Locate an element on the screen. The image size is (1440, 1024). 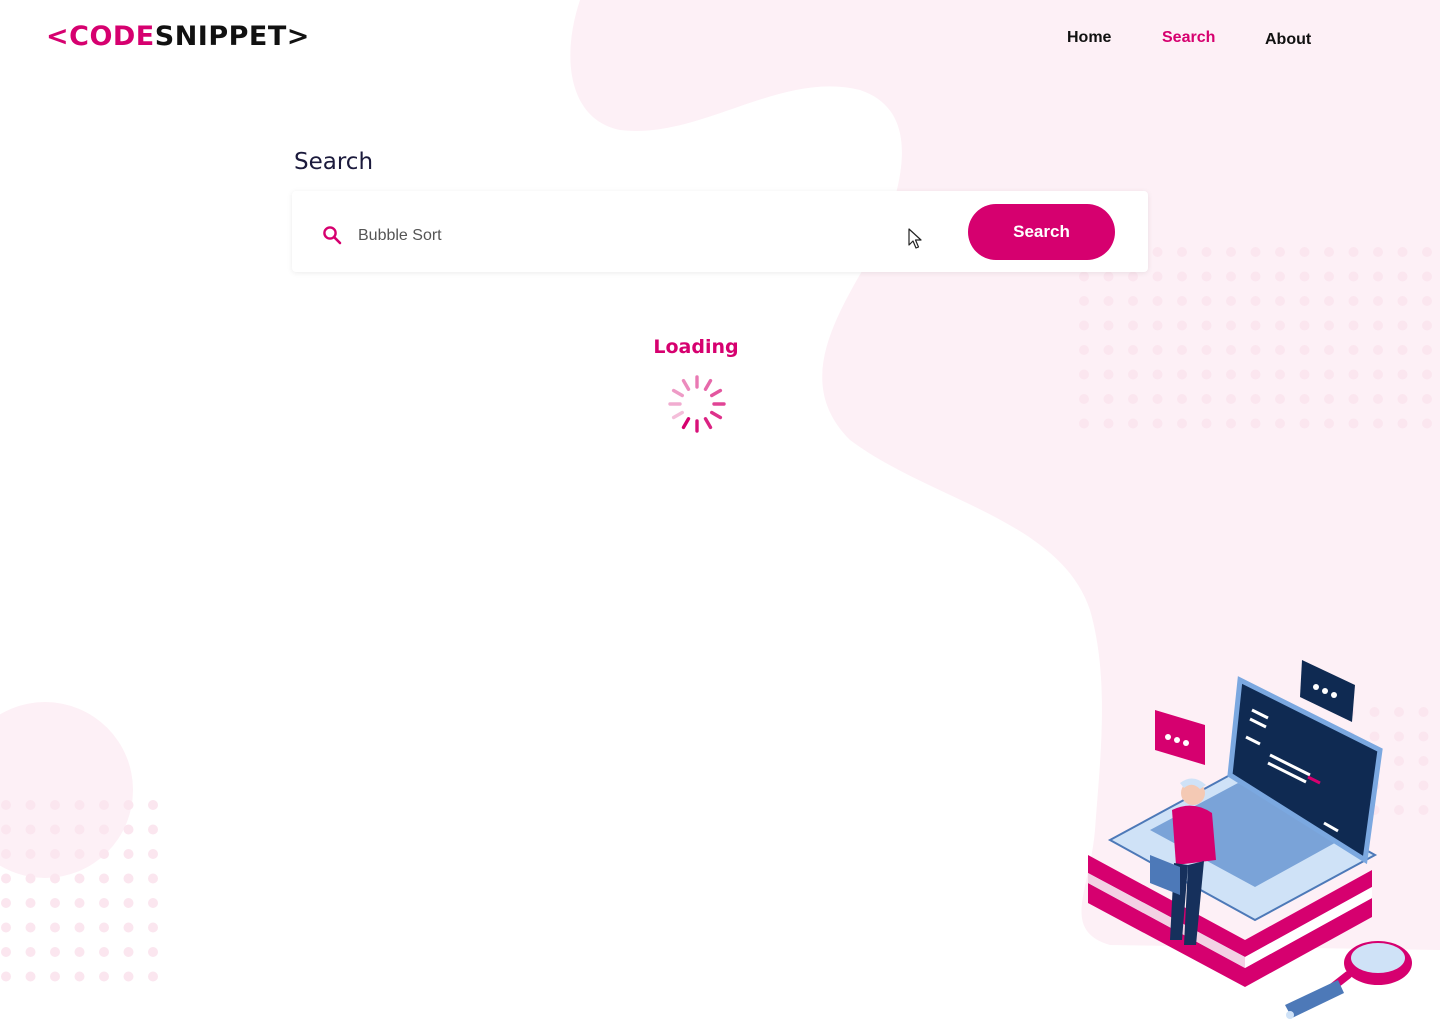
search-input is located at coordinates (628, 236).